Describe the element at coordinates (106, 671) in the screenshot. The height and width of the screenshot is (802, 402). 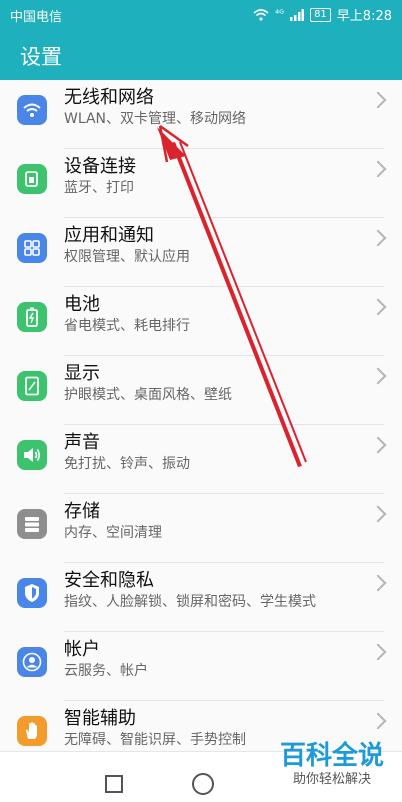
I see `item-subtitle: 云服务、帐户` at that location.